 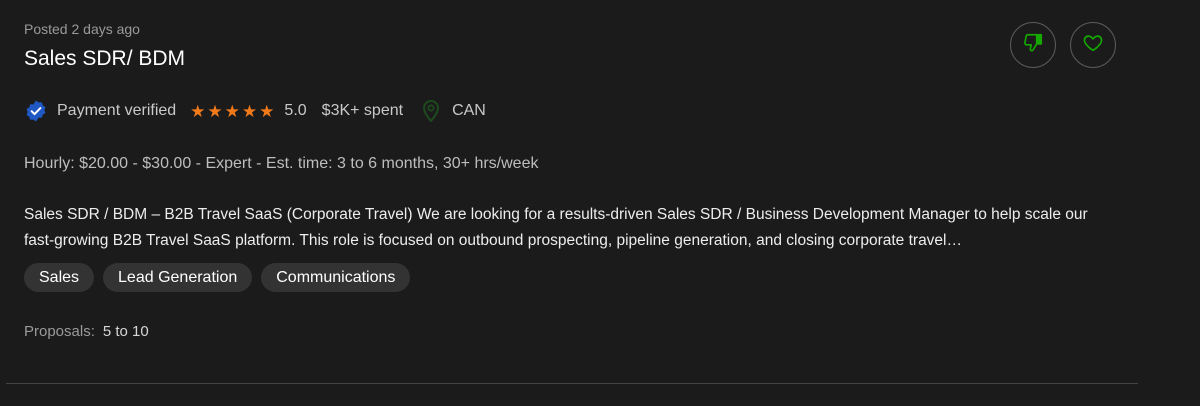 I want to click on client-rating-value: 5.0, so click(x=295, y=110).